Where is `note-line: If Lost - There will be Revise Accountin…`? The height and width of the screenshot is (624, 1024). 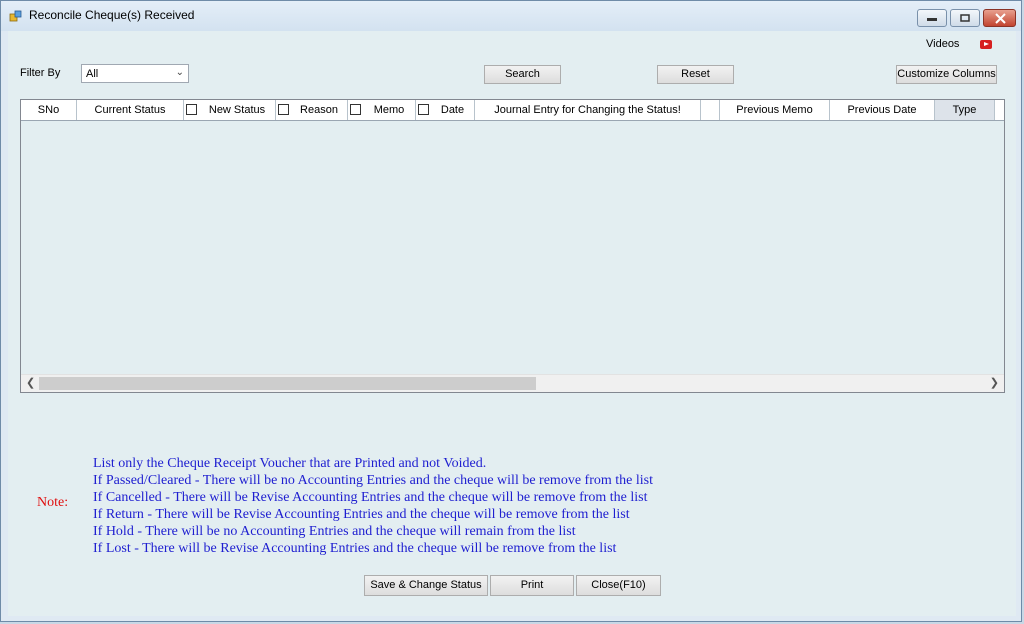 note-line: If Lost - There will be Revise Accountin… is located at coordinates (355, 548).